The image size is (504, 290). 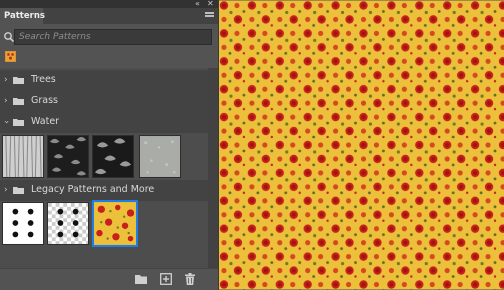 What do you see at coordinates (141, 279) in the screenshot?
I see `new-group-icon` at bounding box center [141, 279].